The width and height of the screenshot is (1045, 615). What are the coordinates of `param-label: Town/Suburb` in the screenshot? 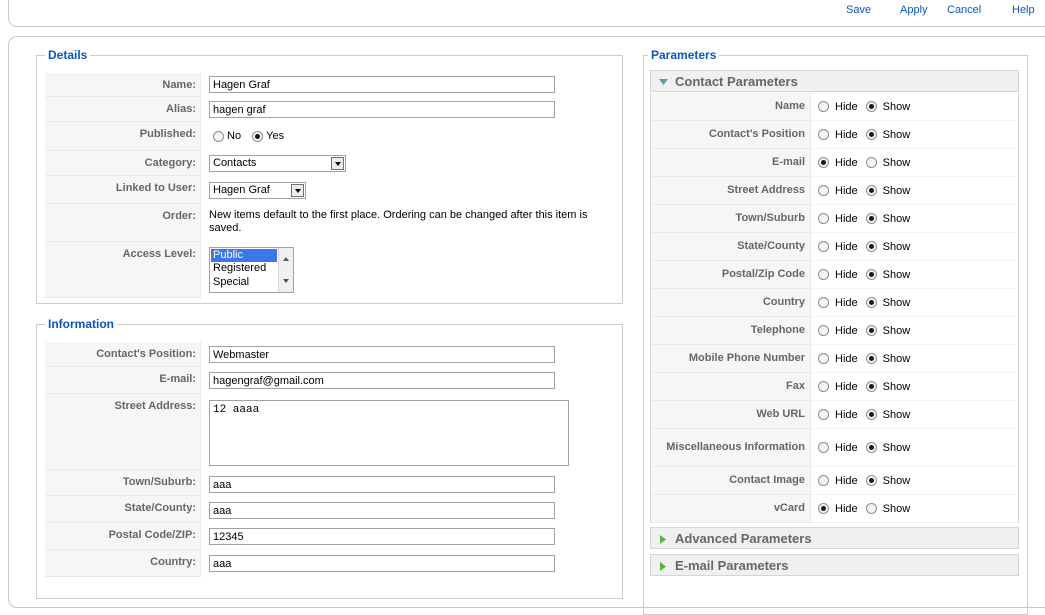 It's located at (731, 219).